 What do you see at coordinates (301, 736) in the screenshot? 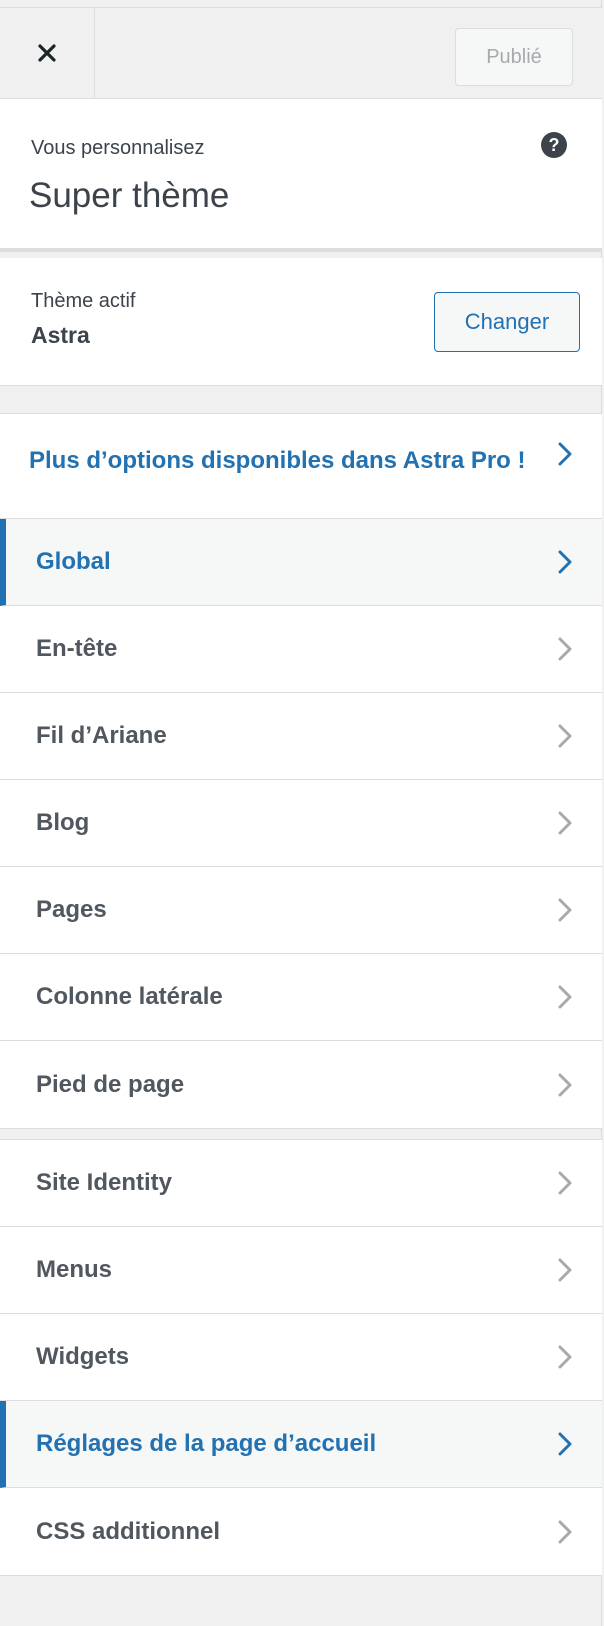
I see `menu-item: Fil d’Ariane` at bounding box center [301, 736].